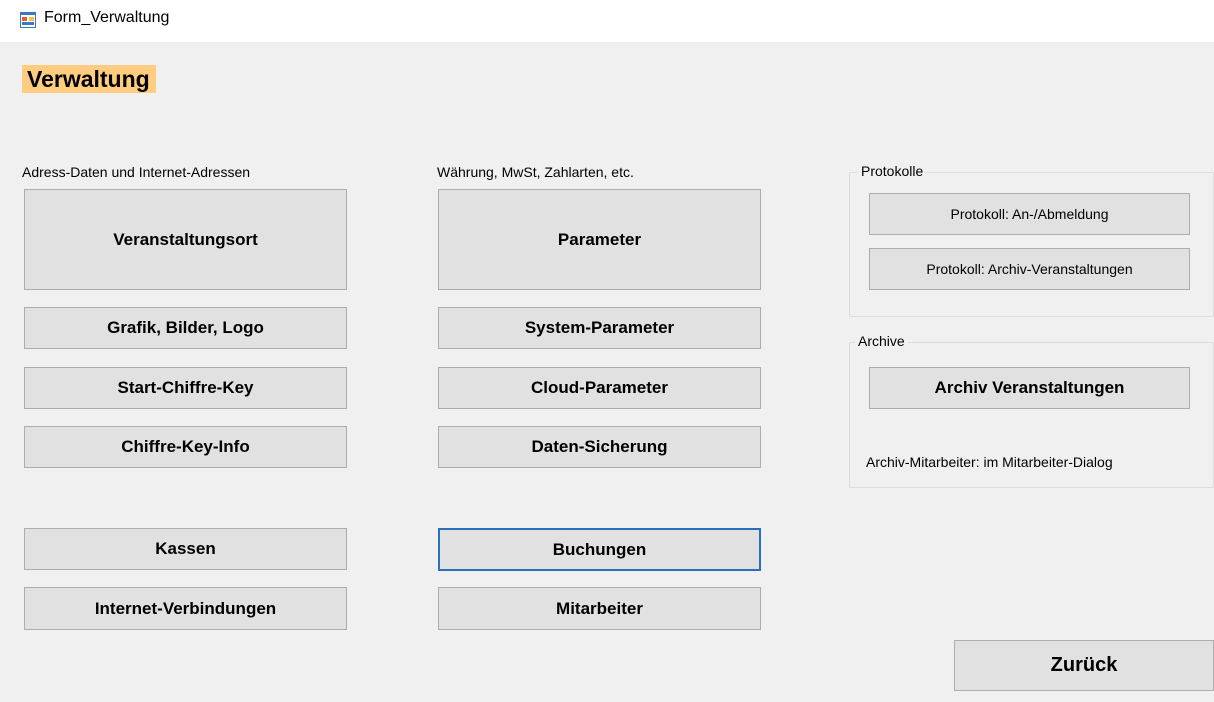  Describe the element at coordinates (599, 549) in the screenshot. I see `buchungen-button: Buchungen` at that location.